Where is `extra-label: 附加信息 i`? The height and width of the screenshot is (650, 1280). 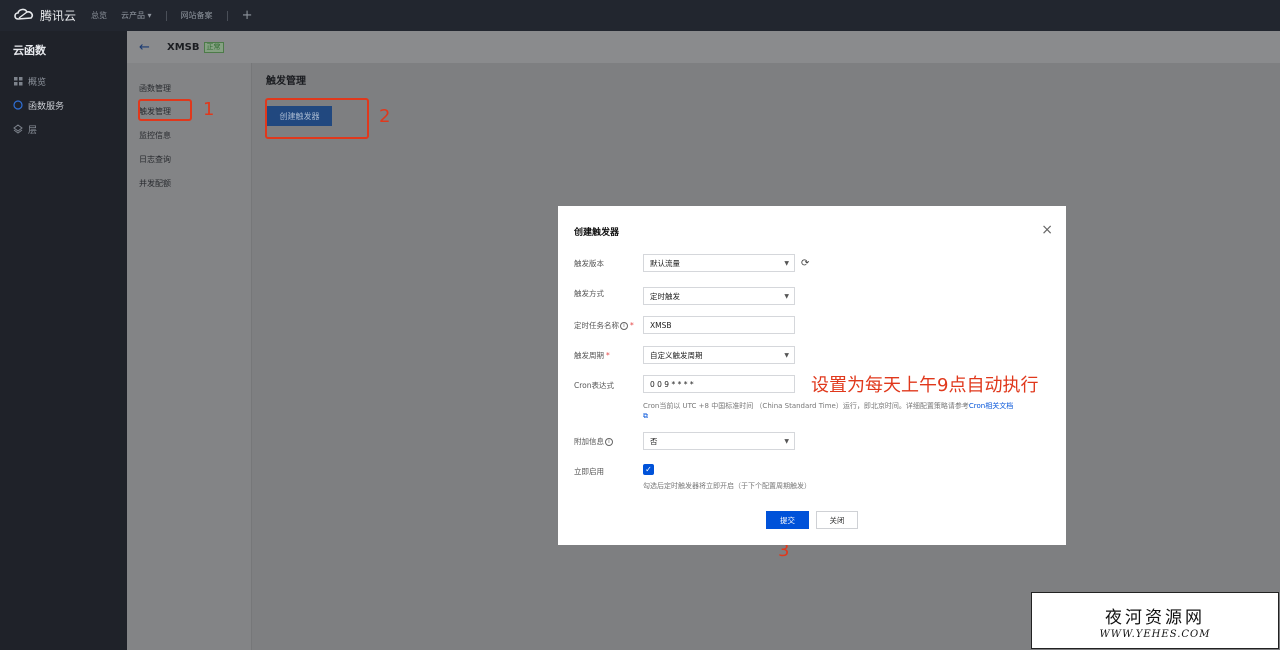 extra-label: 附加信息 i is located at coordinates (593, 441).